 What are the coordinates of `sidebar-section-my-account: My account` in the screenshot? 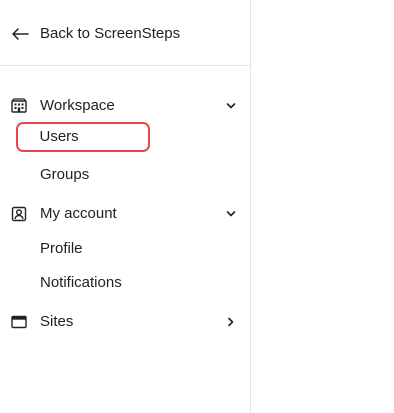 It's located at (125, 214).